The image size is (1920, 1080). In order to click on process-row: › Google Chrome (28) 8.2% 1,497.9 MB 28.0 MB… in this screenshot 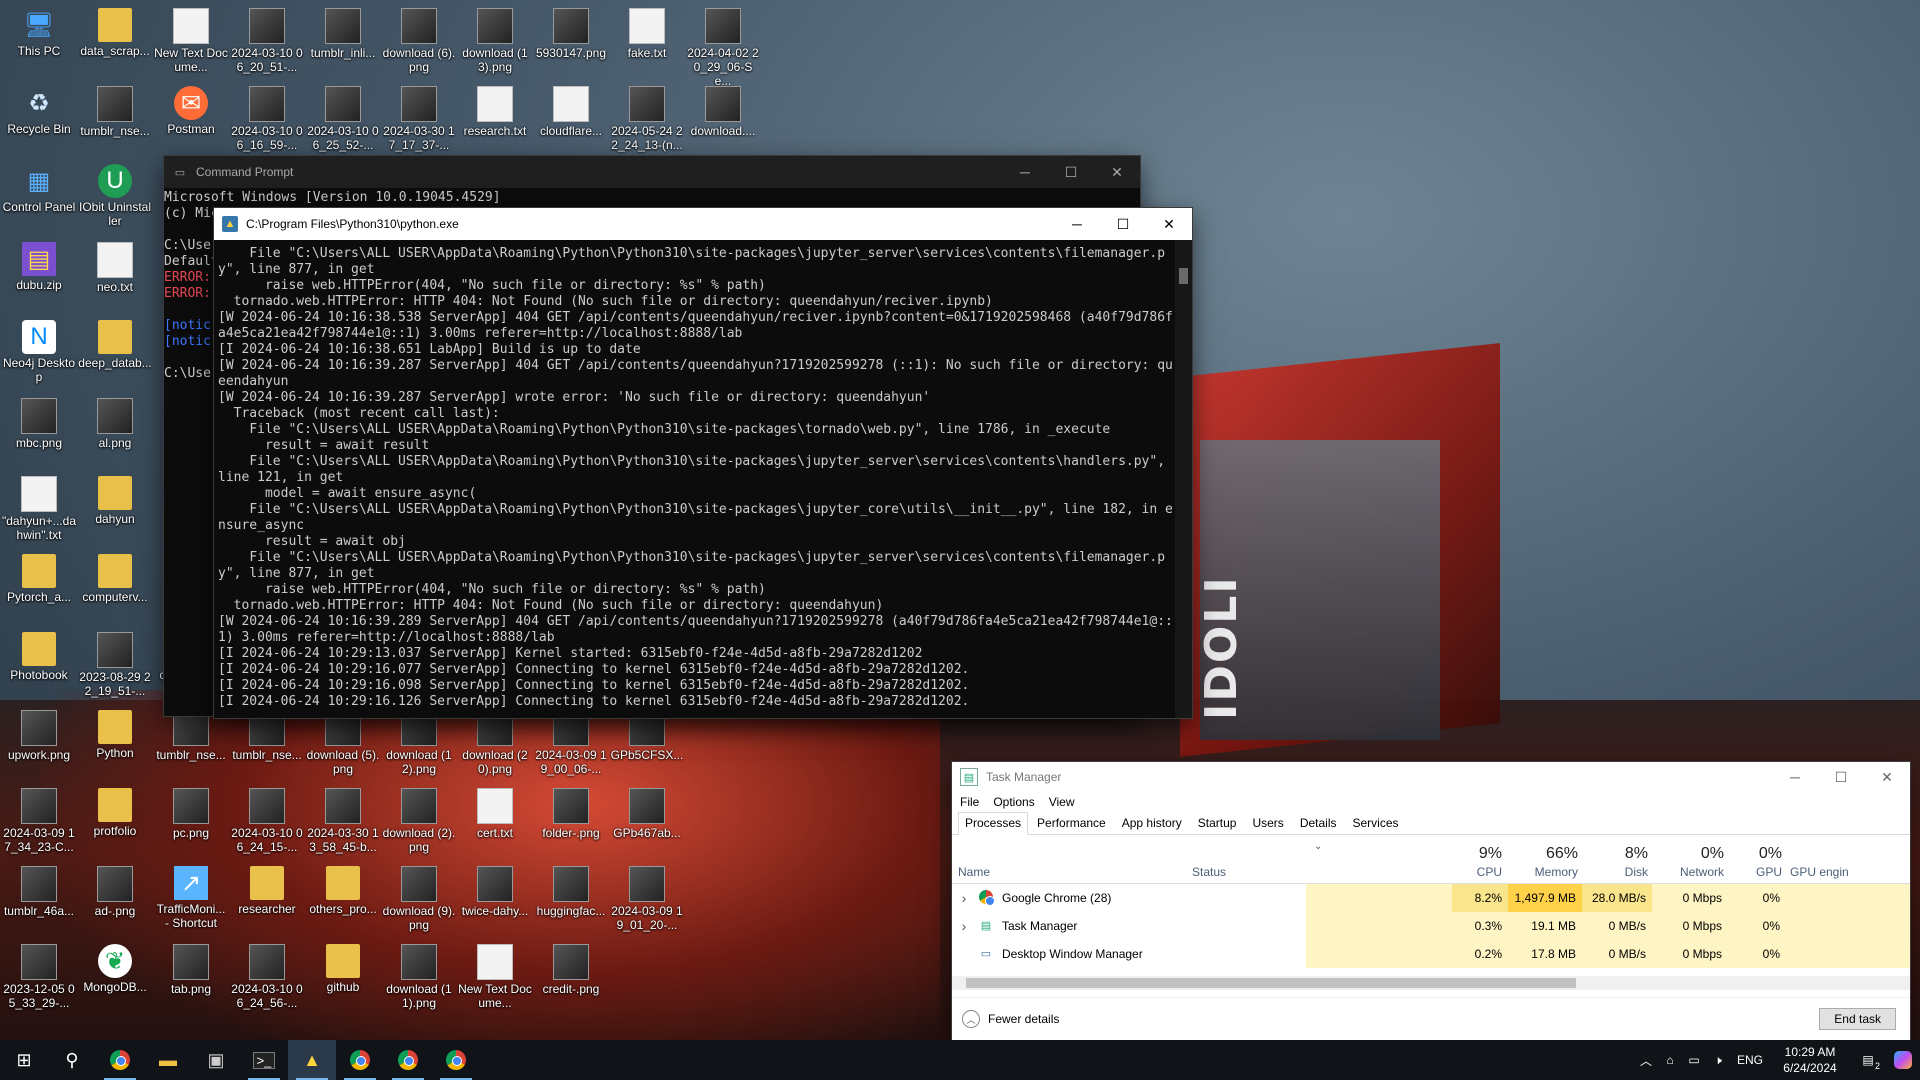, I will do `click(1431, 898)`.